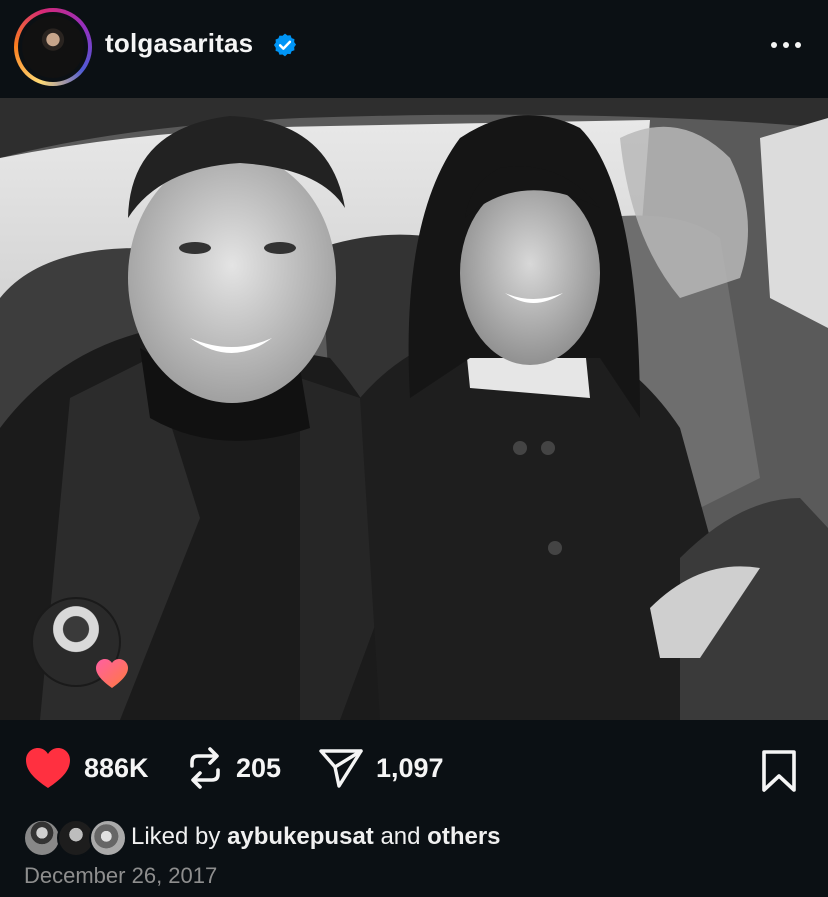  Describe the element at coordinates (300, 836) in the screenshot. I see `liked-by-user: aybukepusat` at that location.